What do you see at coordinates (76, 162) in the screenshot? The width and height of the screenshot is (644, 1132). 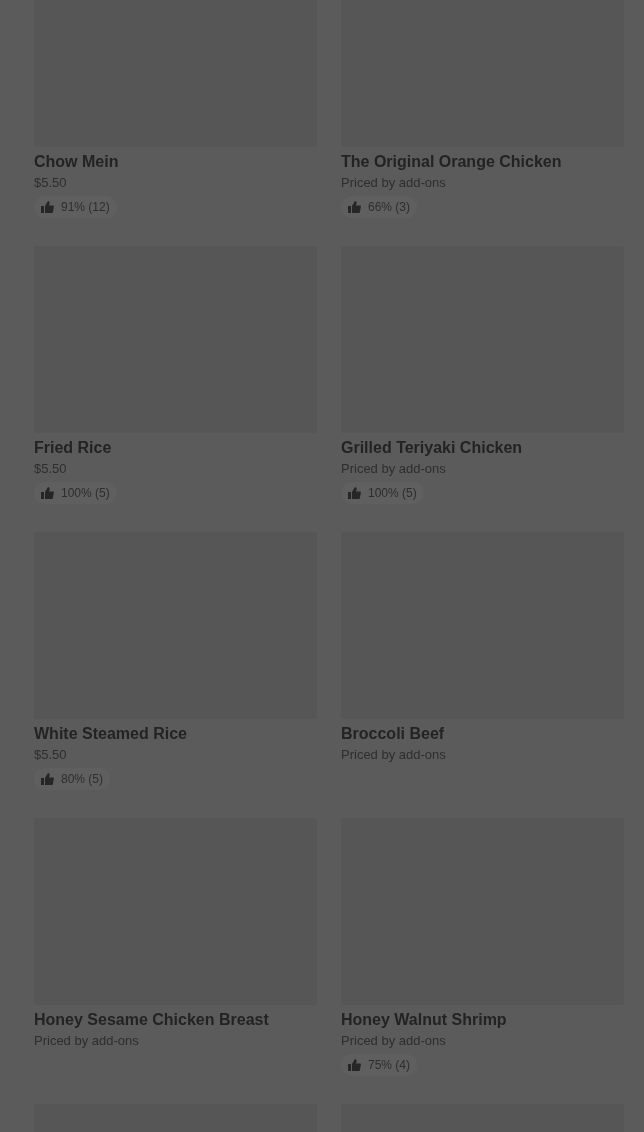 I see `item-name: Chow Mein` at bounding box center [76, 162].